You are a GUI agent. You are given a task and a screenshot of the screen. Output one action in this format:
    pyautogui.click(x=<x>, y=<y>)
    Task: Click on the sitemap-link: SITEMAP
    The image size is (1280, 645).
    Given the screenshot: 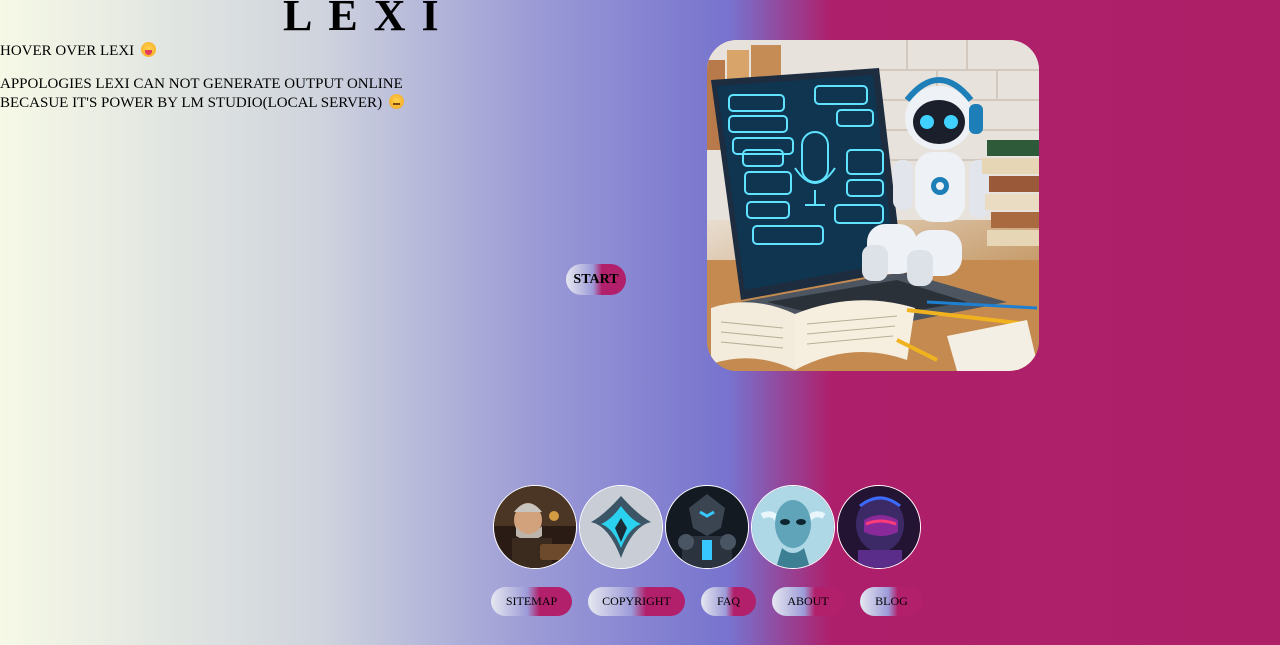 What is the action you would take?
    pyautogui.click(x=531, y=601)
    